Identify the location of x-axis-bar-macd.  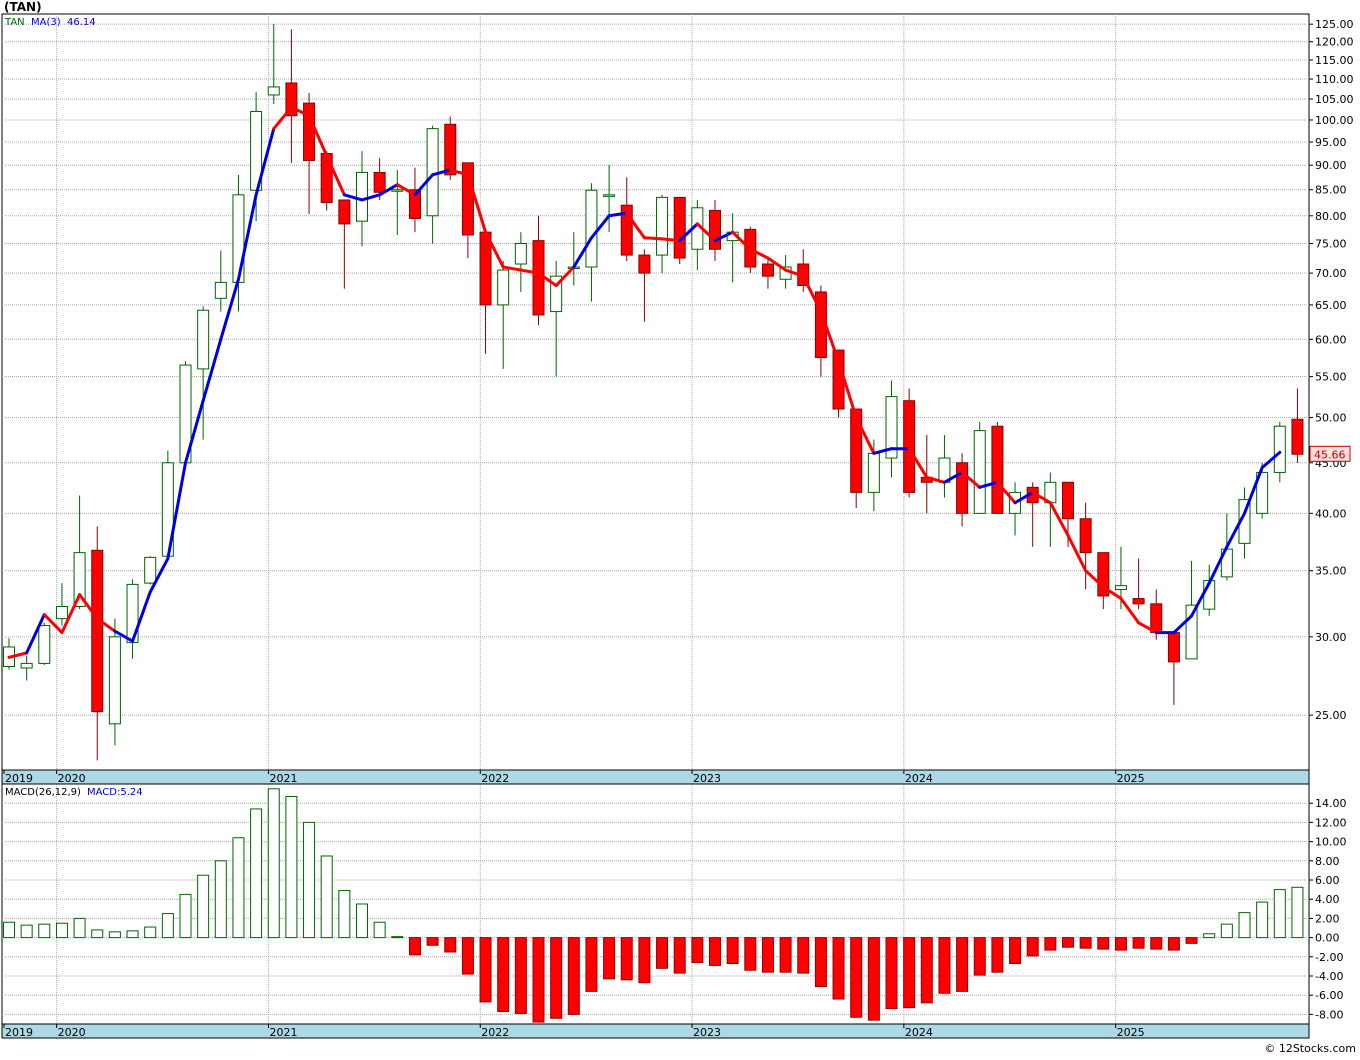
(655, 1031).